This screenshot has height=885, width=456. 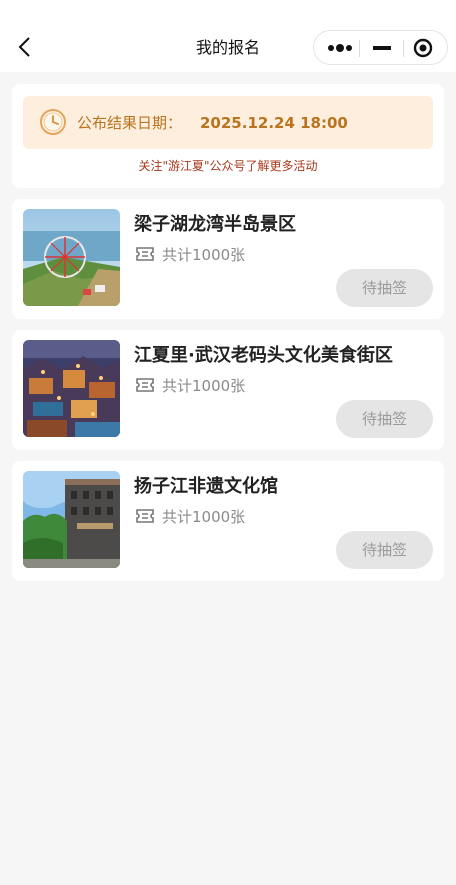 I want to click on clock-icon, so click(x=53, y=122).